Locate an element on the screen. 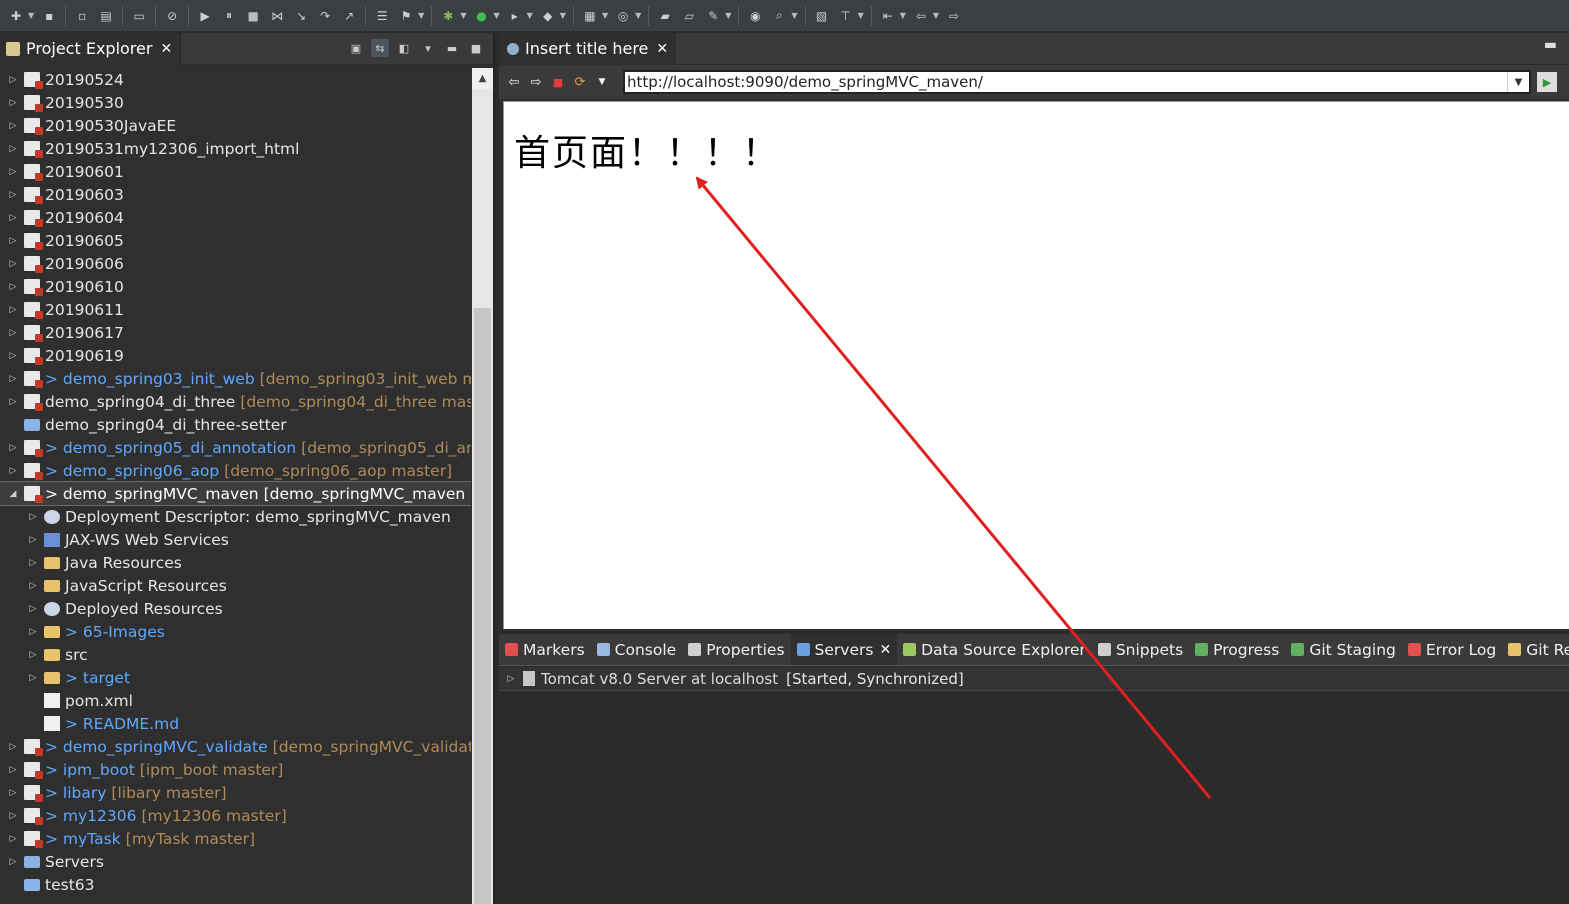 Image resolution: width=1569 pixels, height=904 pixels. expanded-arrow-icon: ◢ is located at coordinates (13, 494).